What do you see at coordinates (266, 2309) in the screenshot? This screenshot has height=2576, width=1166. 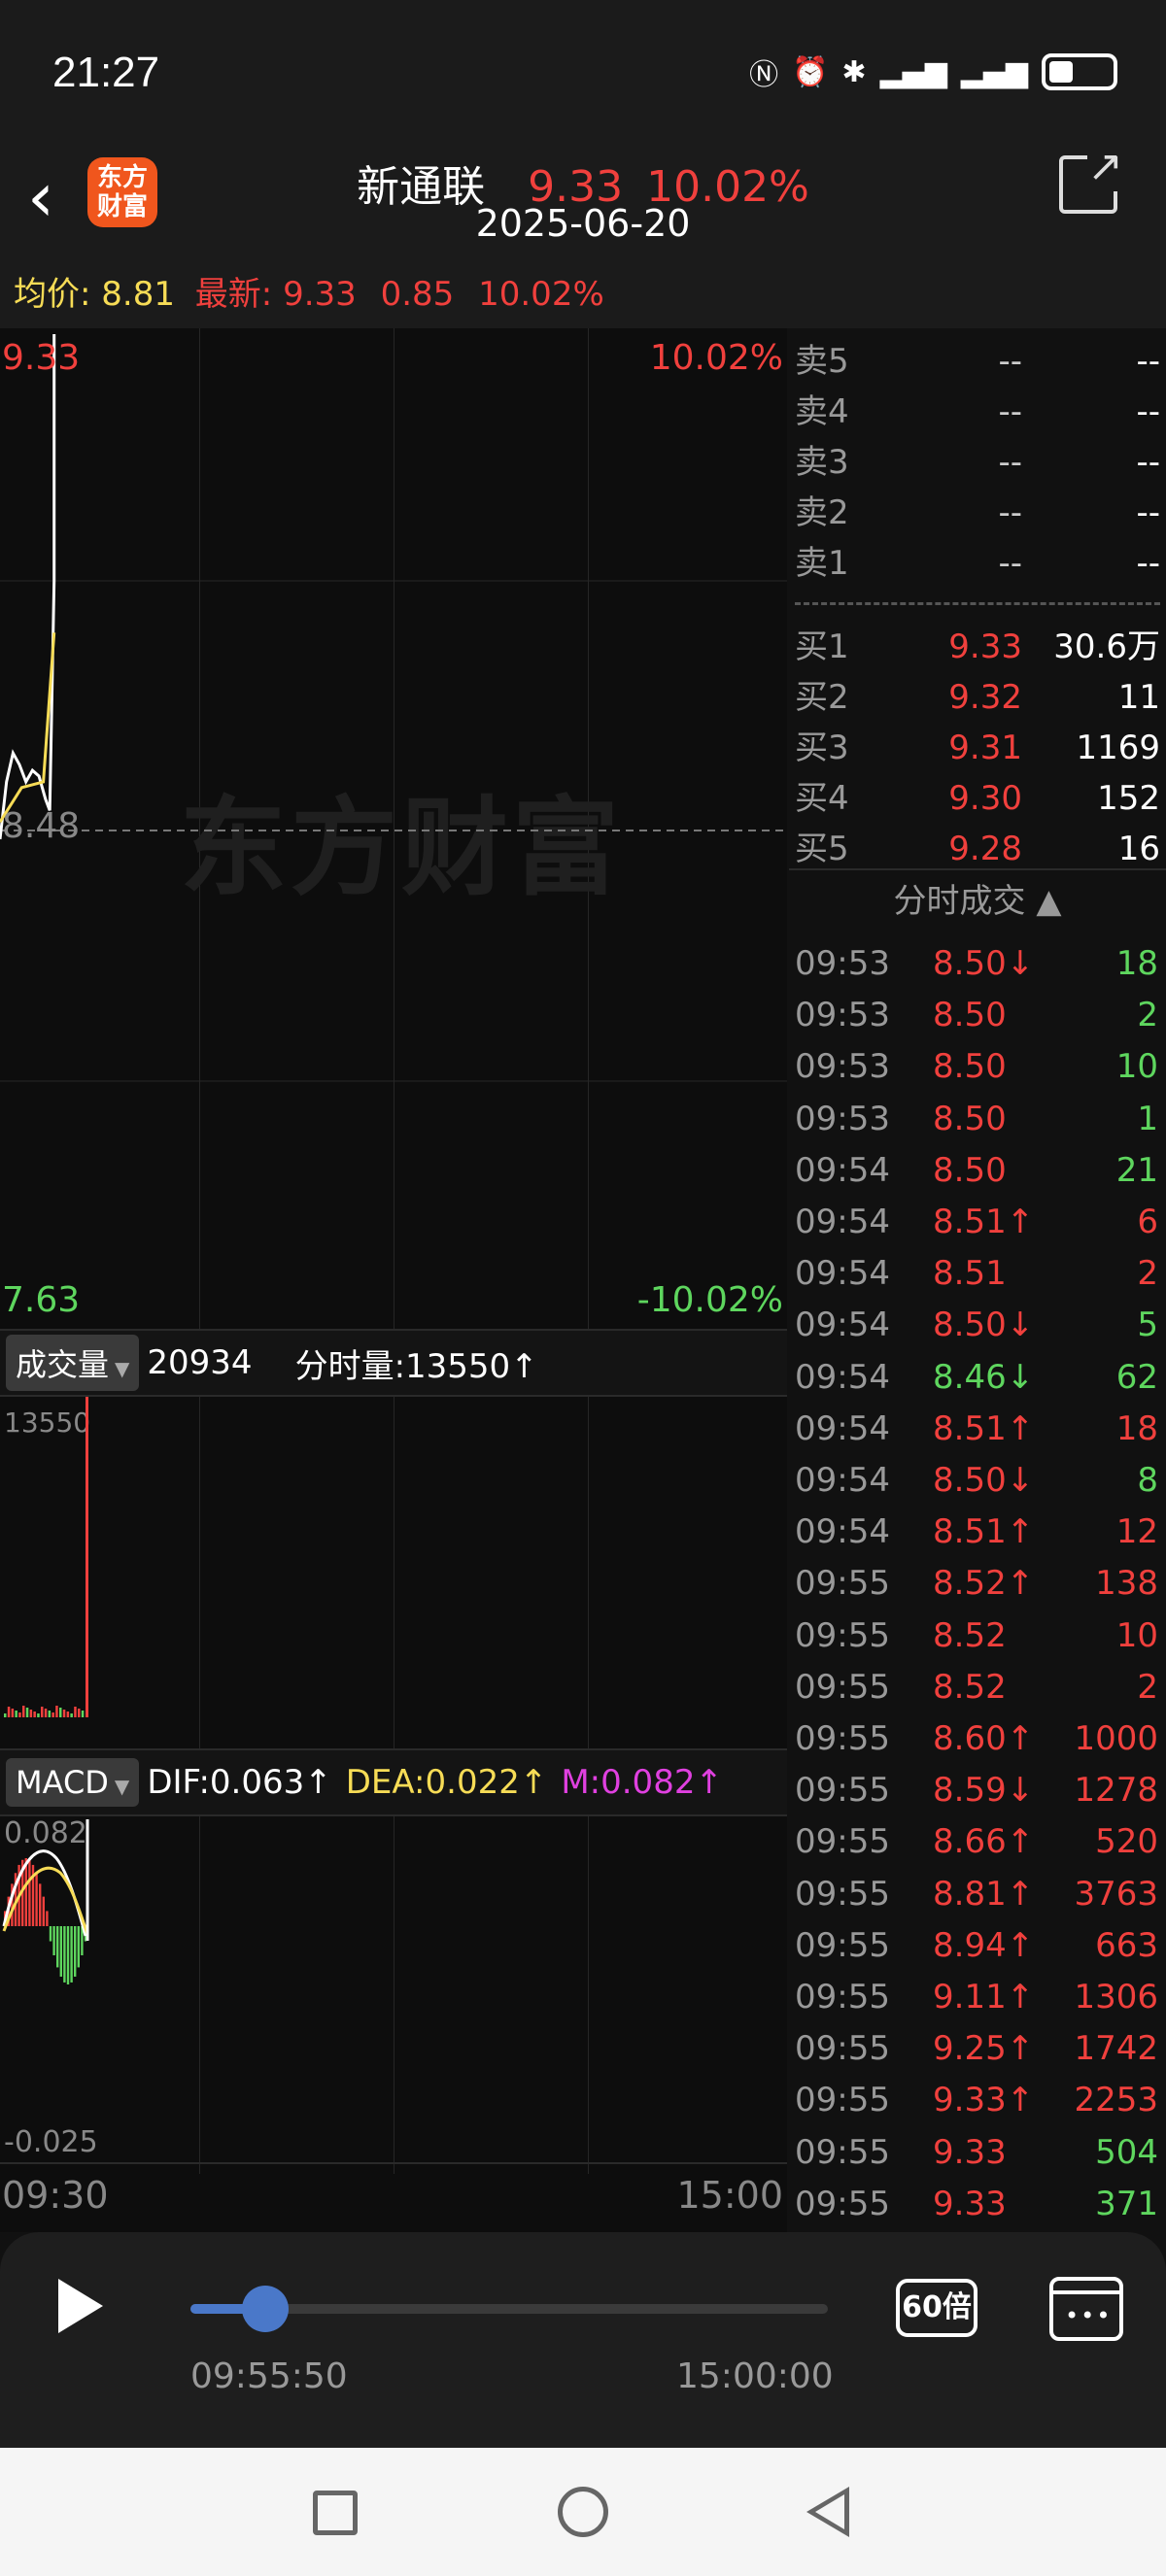 I see `playback-knob` at bounding box center [266, 2309].